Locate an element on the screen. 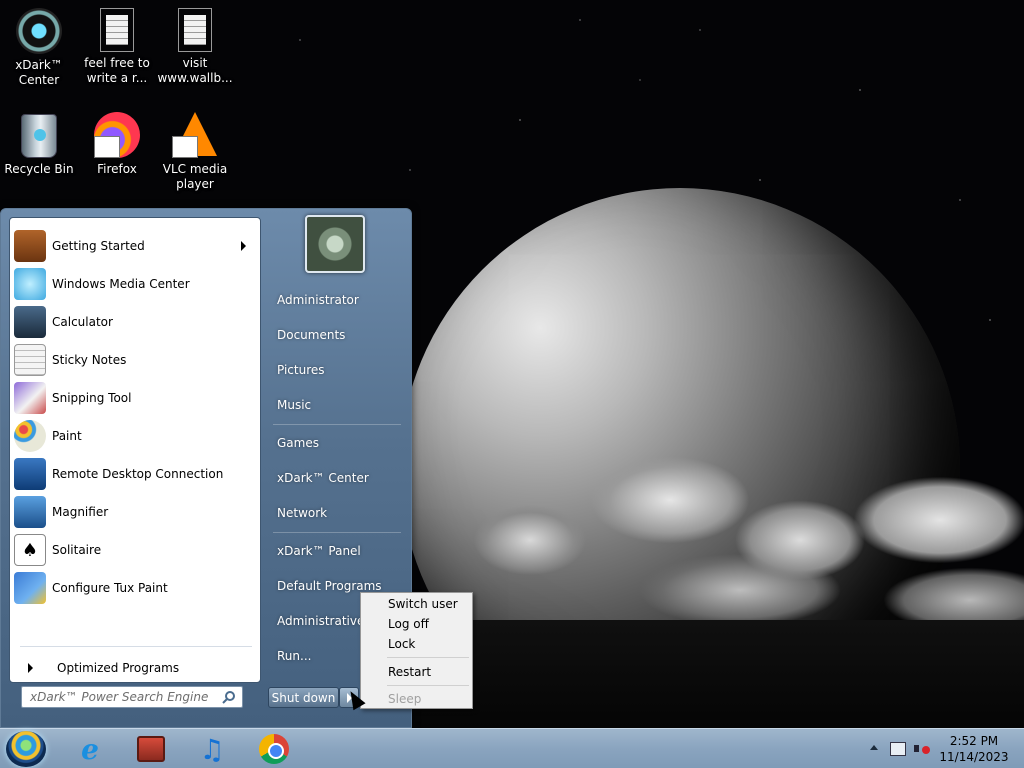 This screenshot has height=768, width=1024. itunes-icon: ♫ is located at coordinates (212, 749).